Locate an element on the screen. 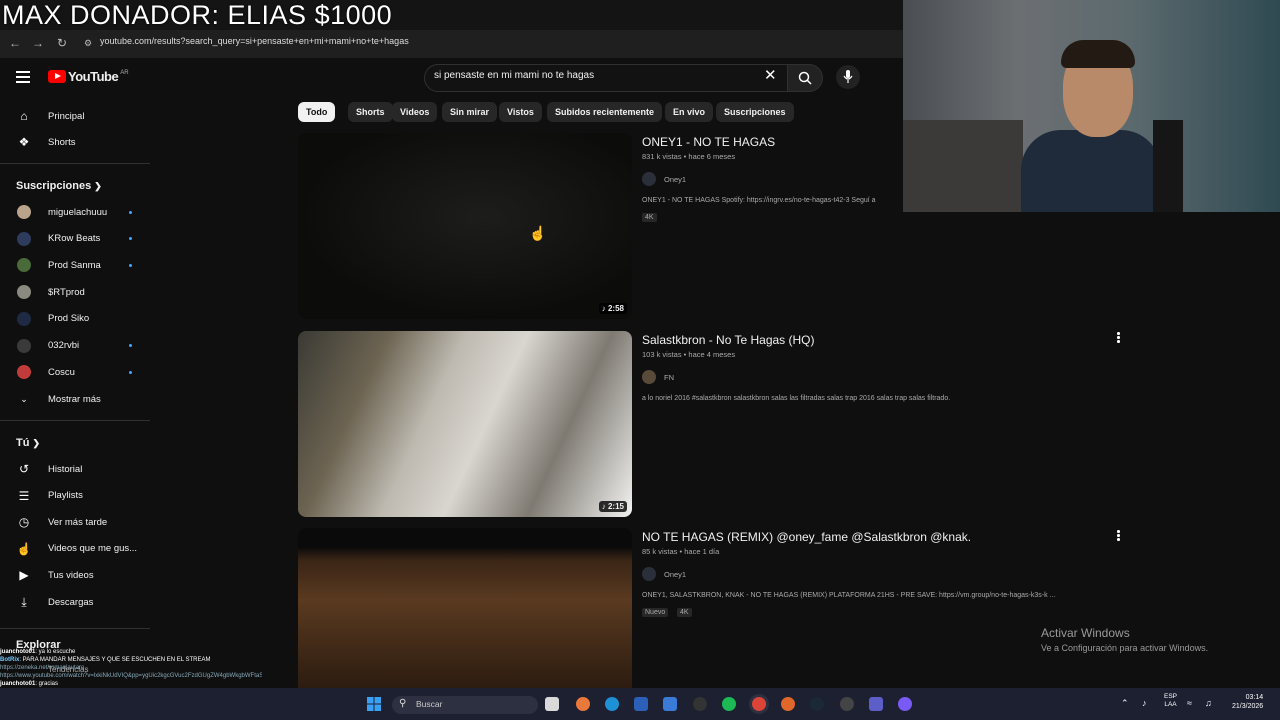 Image resolution: width=1280 pixels, height=720 pixels. obs-icon is located at coordinates (847, 704).